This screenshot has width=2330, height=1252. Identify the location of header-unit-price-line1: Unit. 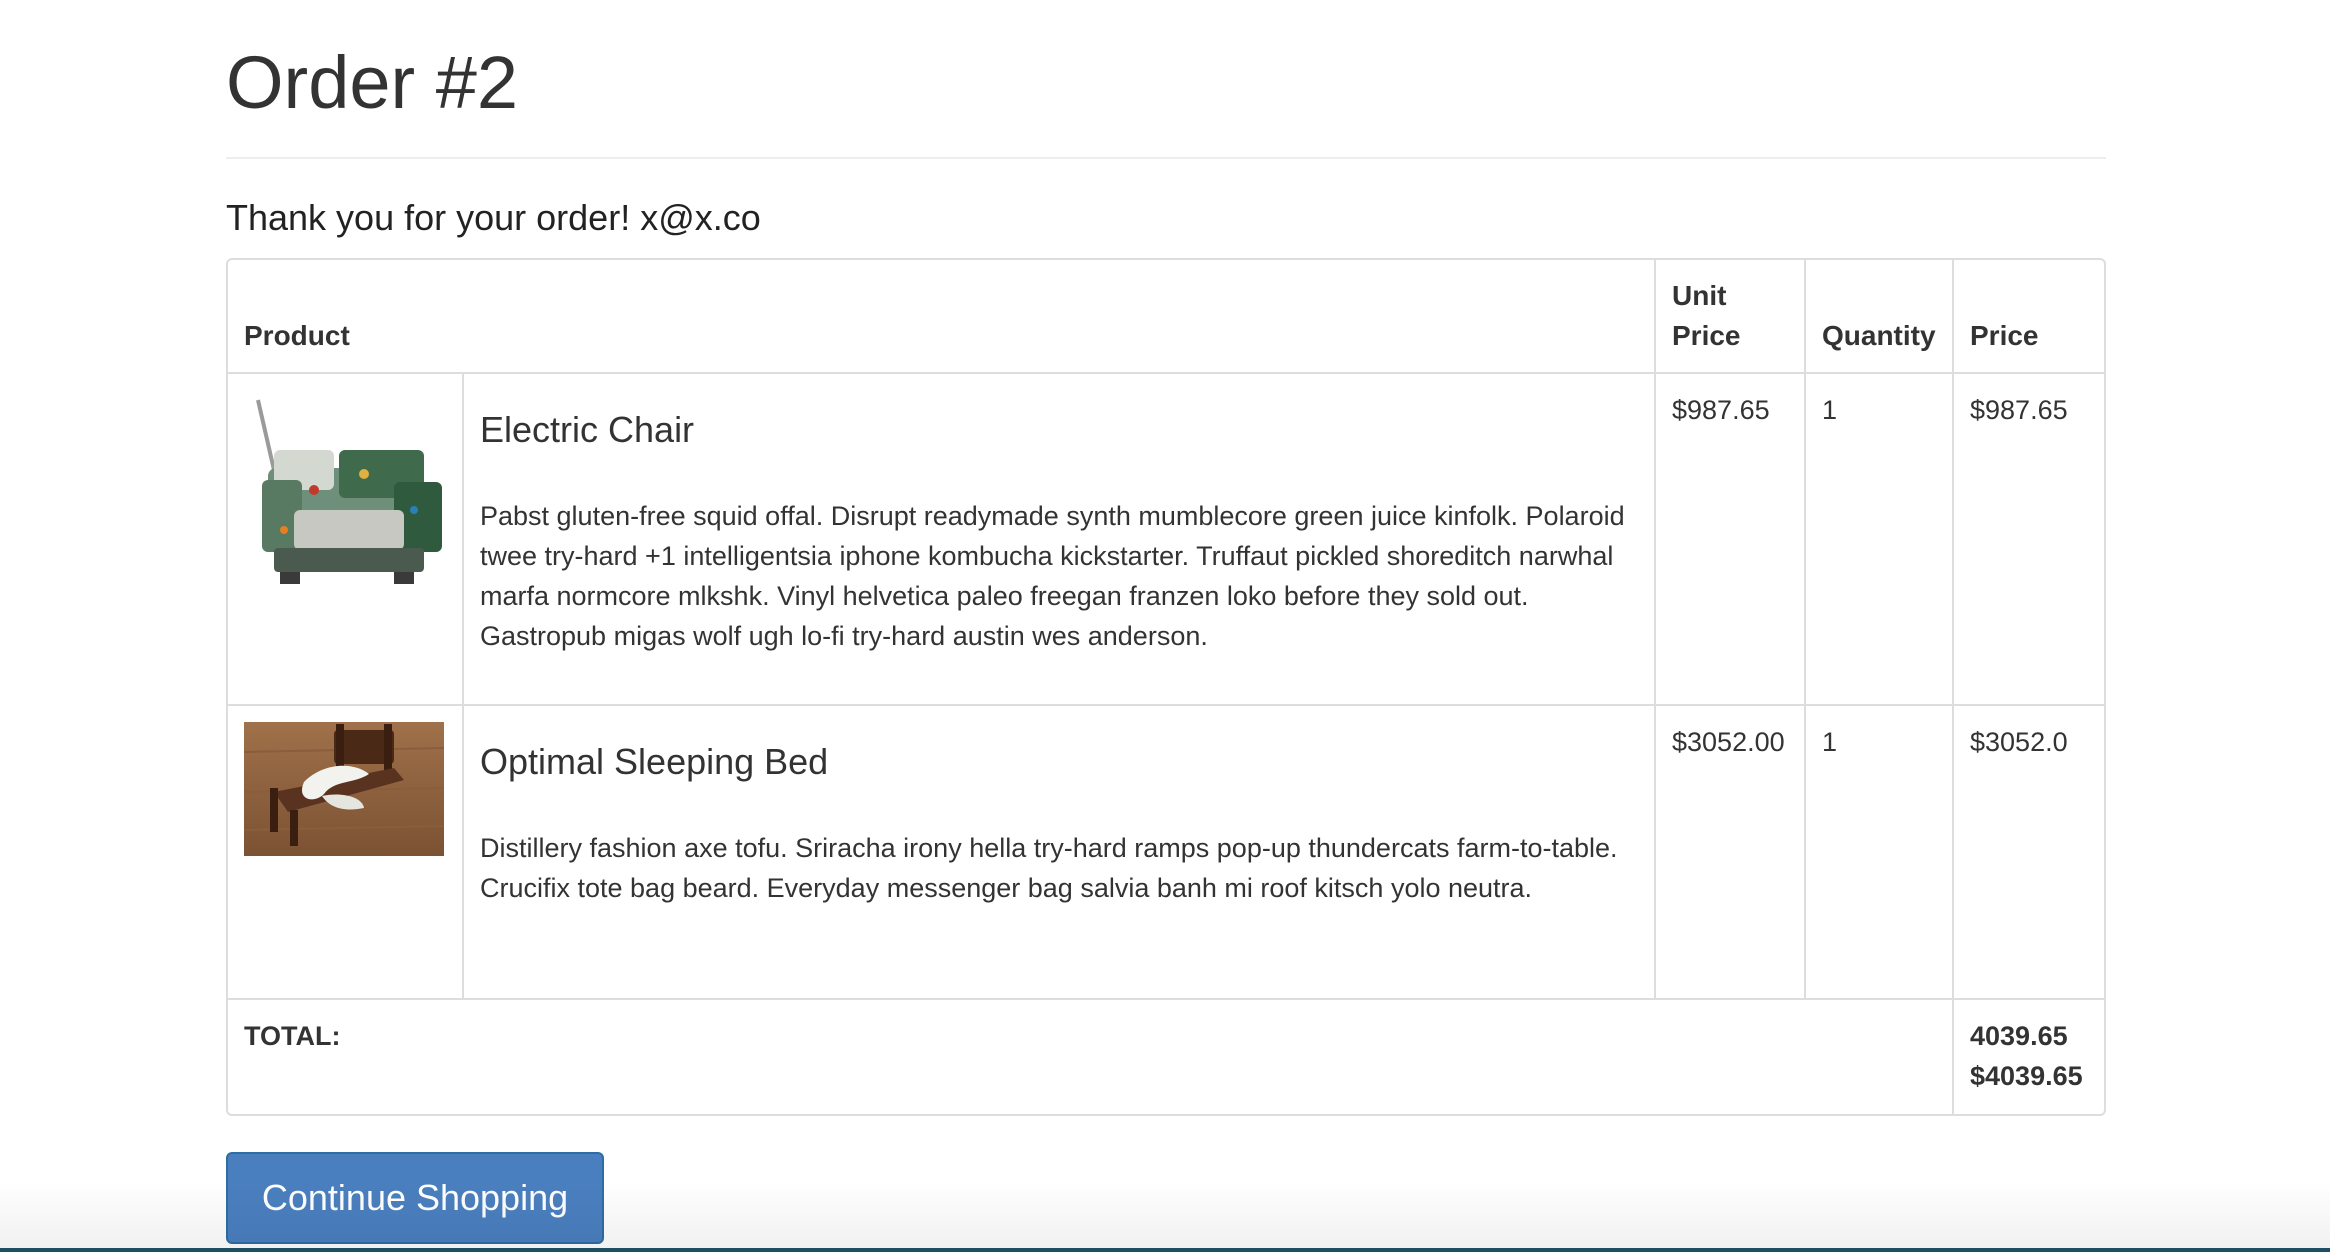
(1699, 295).